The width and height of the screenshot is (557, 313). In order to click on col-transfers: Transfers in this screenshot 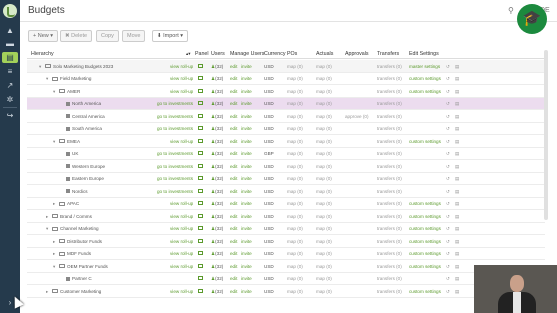, I will do `click(388, 54)`.